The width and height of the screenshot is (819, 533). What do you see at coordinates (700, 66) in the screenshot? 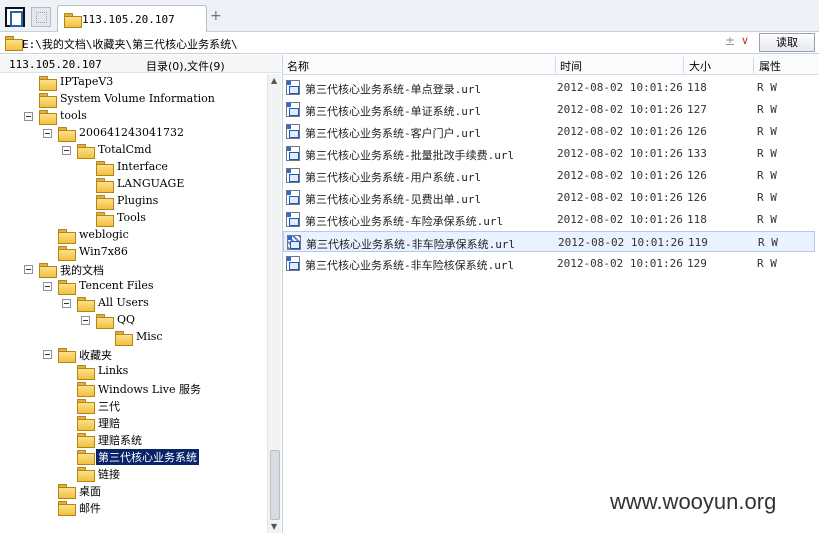
I see `column-size: 大小` at bounding box center [700, 66].